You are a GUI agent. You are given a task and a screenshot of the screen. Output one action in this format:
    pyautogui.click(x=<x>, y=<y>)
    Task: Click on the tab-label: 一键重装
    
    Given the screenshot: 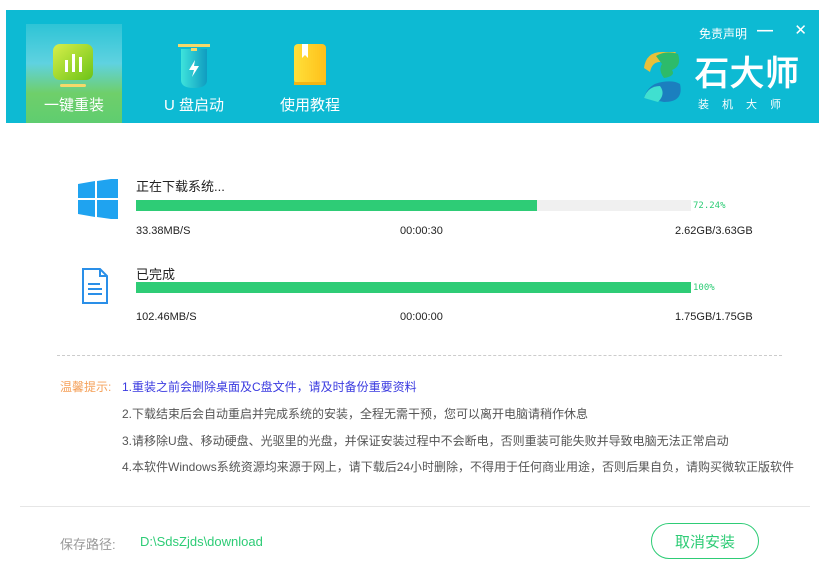 What is the action you would take?
    pyautogui.click(x=73, y=105)
    